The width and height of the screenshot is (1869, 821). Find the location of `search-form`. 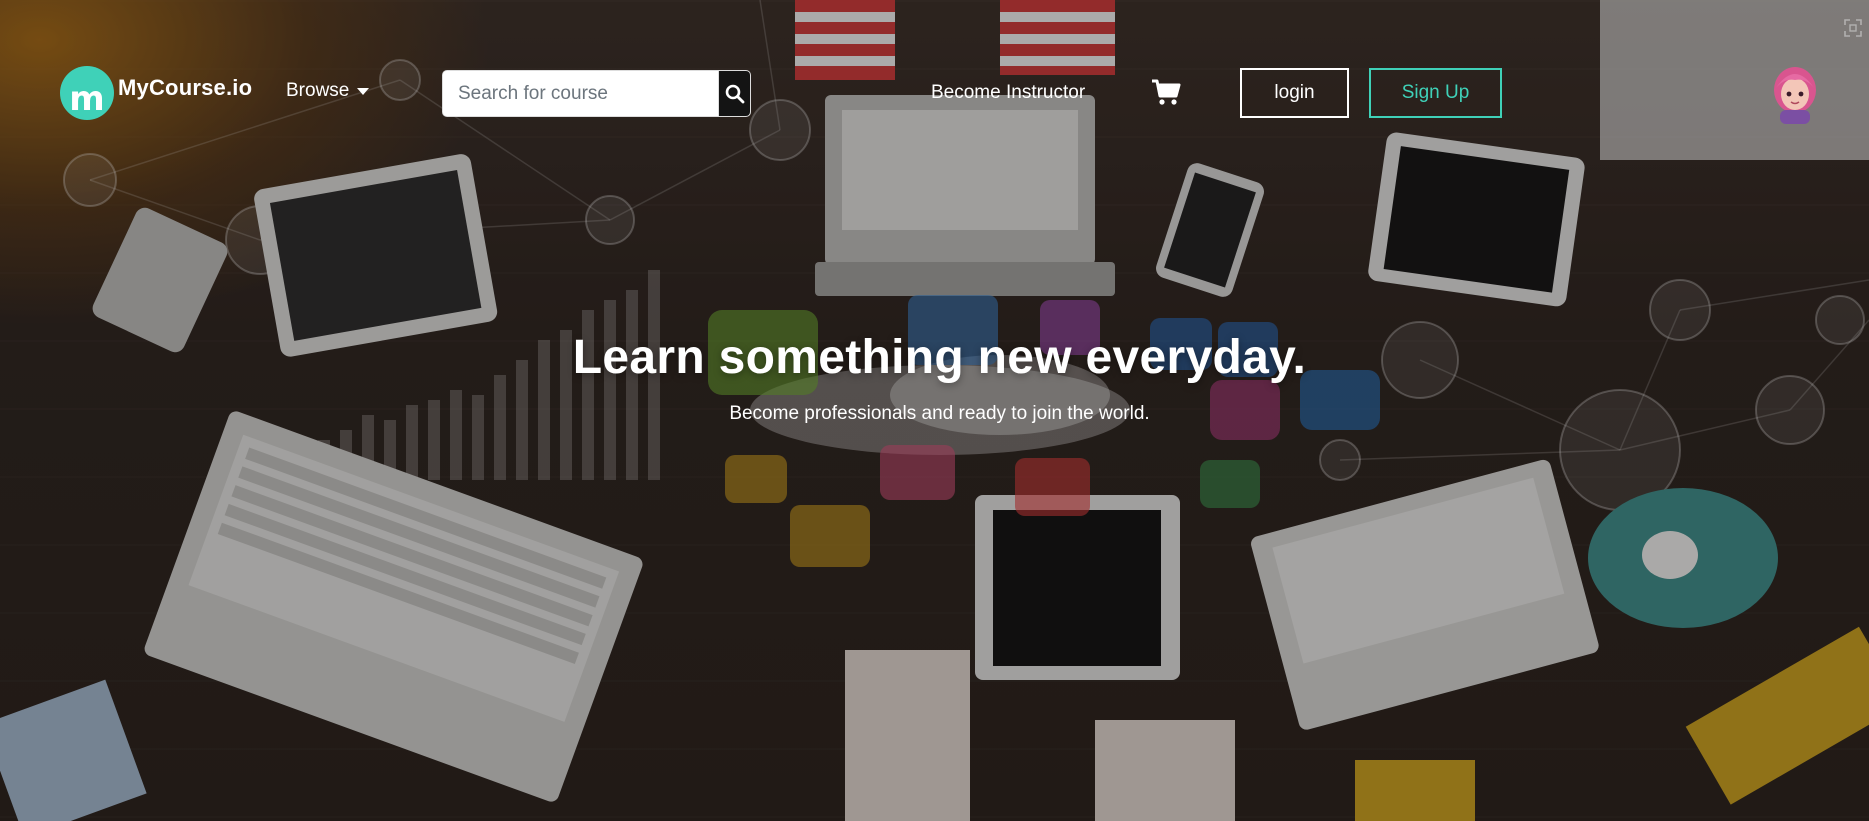

search-form is located at coordinates (596, 93).